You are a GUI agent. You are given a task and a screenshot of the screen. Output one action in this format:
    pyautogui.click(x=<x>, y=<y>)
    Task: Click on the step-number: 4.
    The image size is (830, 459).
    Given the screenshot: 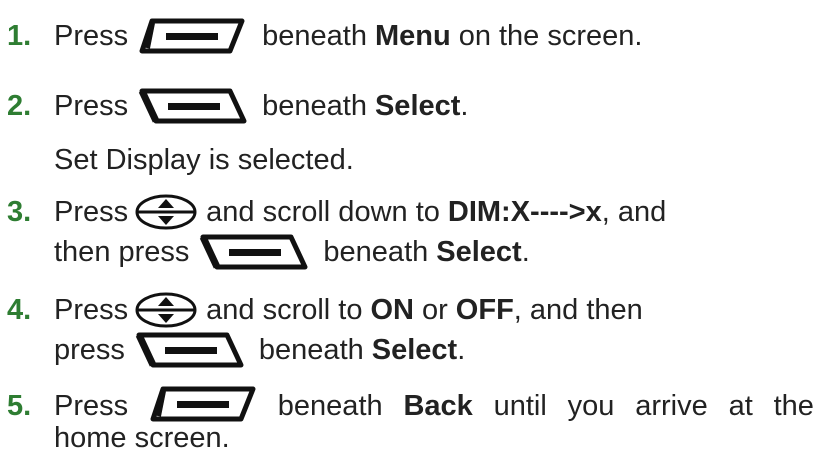 What is the action you would take?
    pyautogui.click(x=19, y=310)
    